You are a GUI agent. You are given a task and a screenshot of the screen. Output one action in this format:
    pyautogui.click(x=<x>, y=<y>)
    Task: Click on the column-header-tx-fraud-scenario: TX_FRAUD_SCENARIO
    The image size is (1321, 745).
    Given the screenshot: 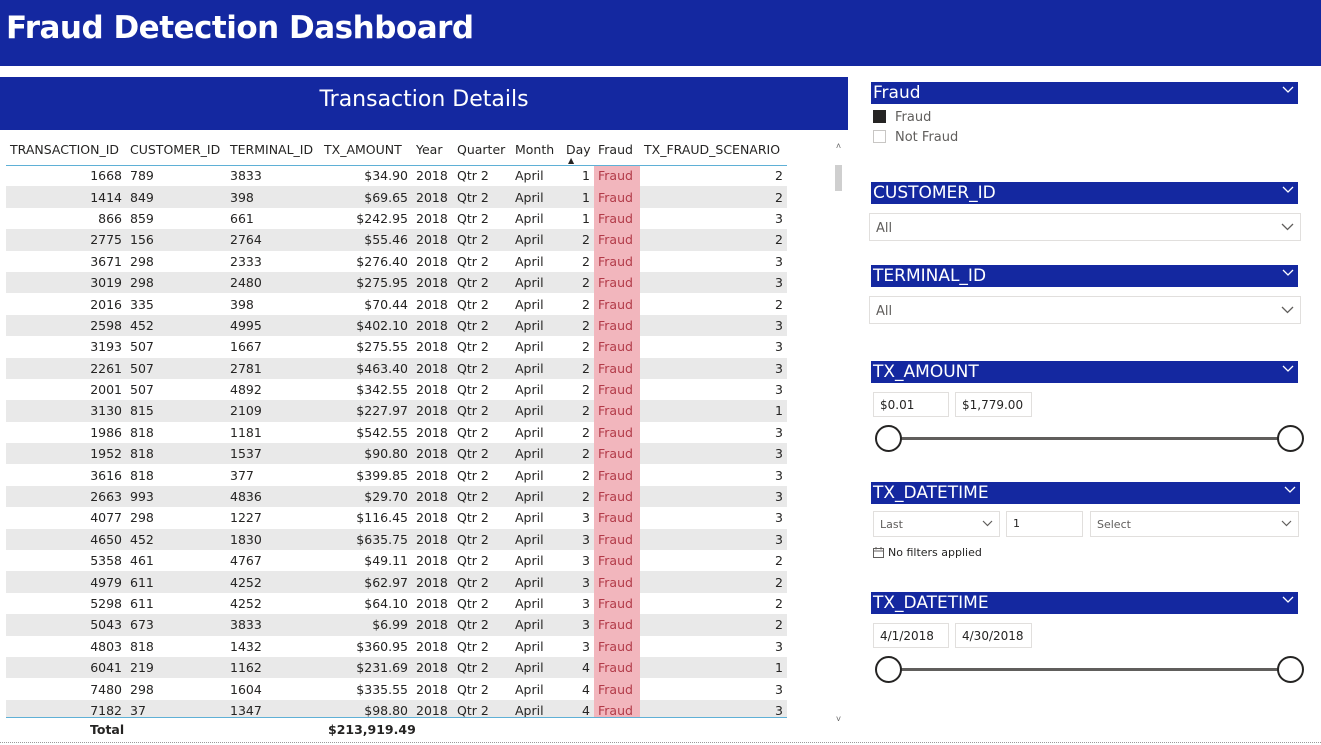 What is the action you would take?
    pyautogui.click(x=713, y=150)
    